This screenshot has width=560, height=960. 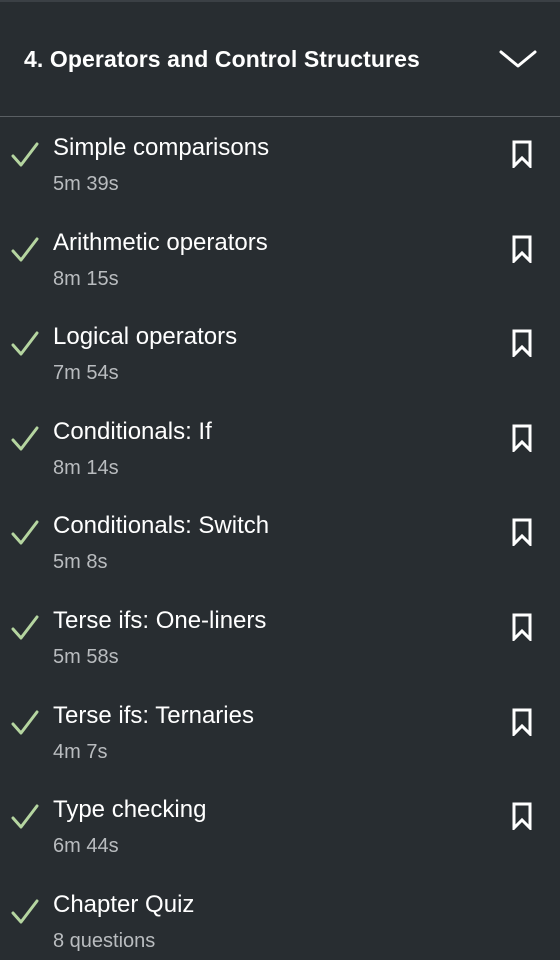 I want to click on lesson-duration: 5m 58s, so click(x=86, y=656).